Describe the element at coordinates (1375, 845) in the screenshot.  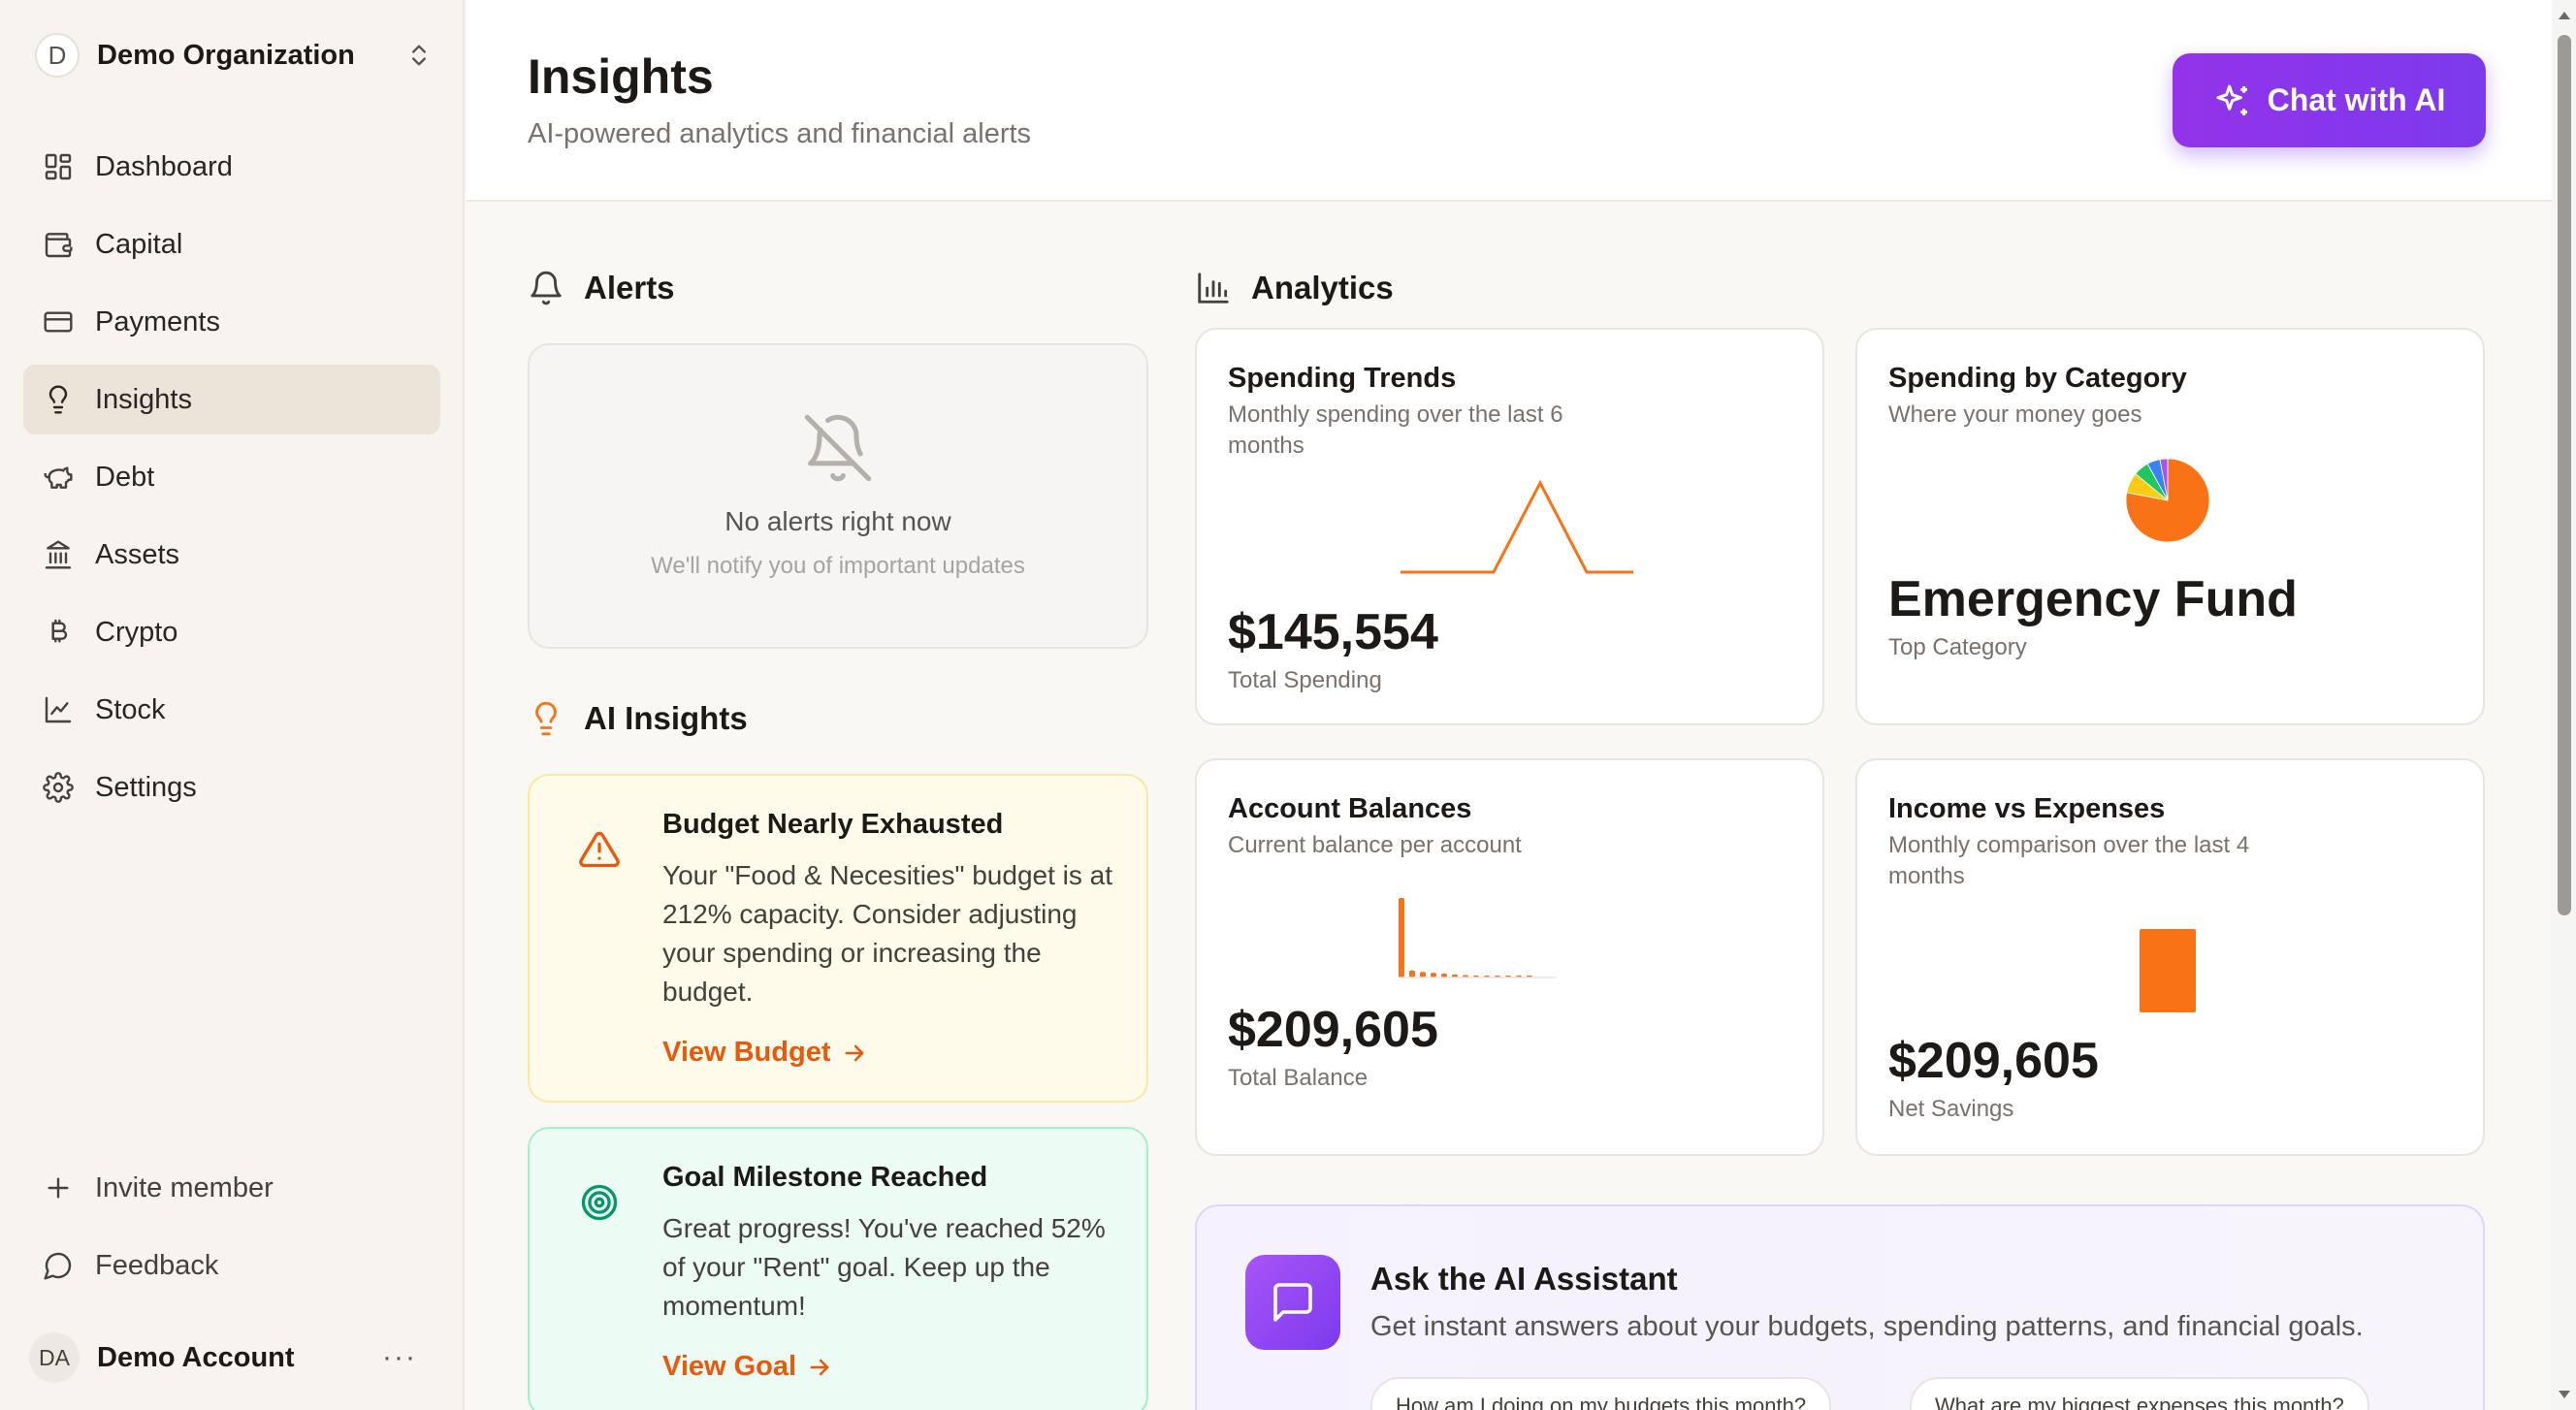
I see `card-subtitle: Current balance per account` at that location.